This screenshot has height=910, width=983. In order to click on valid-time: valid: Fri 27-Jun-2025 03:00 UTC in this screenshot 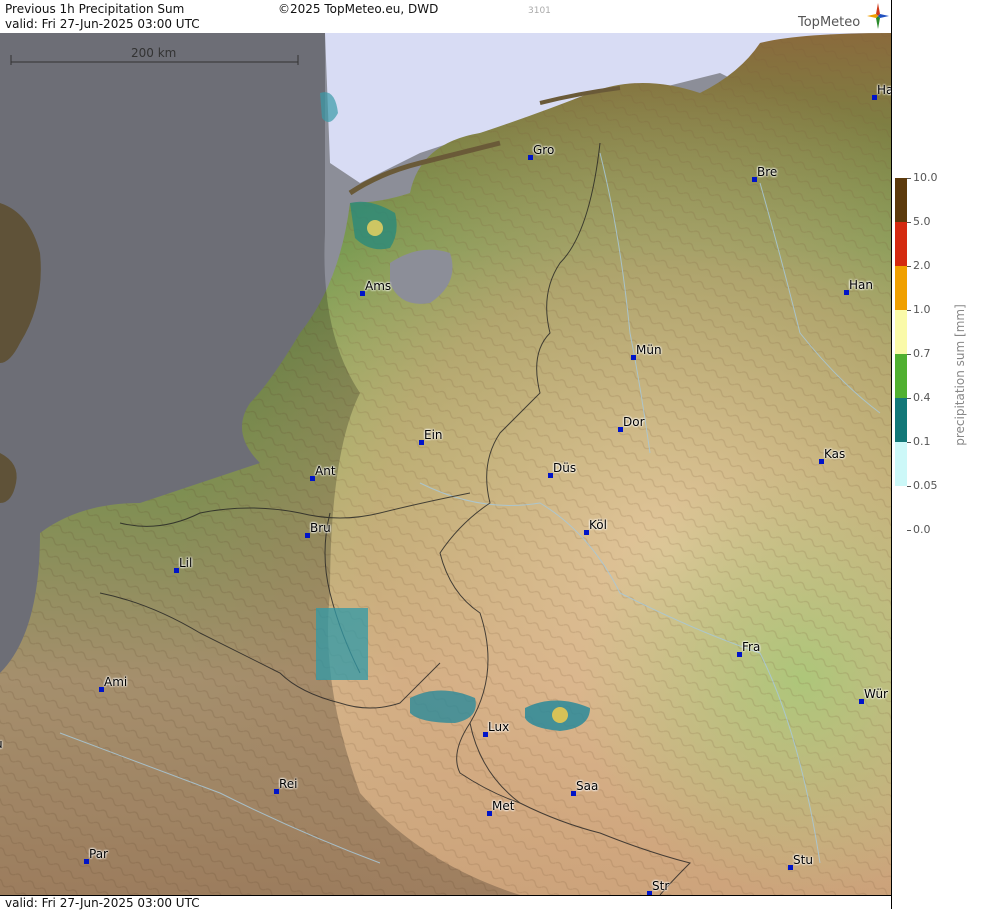, I will do `click(102, 24)`.